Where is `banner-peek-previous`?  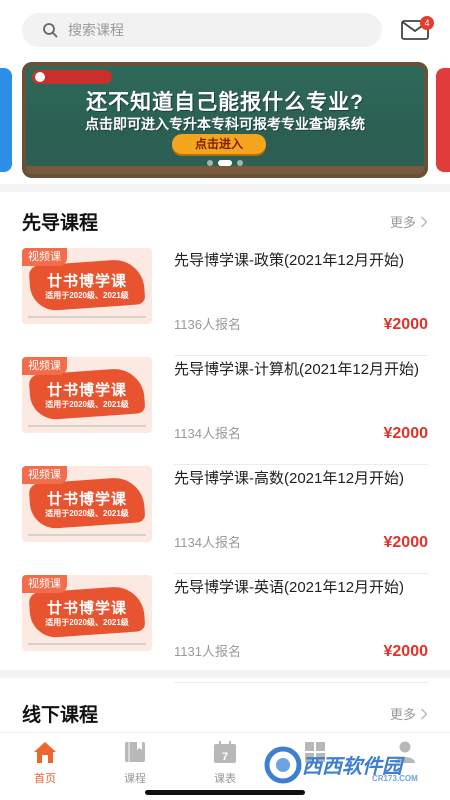 banner-peek-previous is located at coordinates (6, 120).